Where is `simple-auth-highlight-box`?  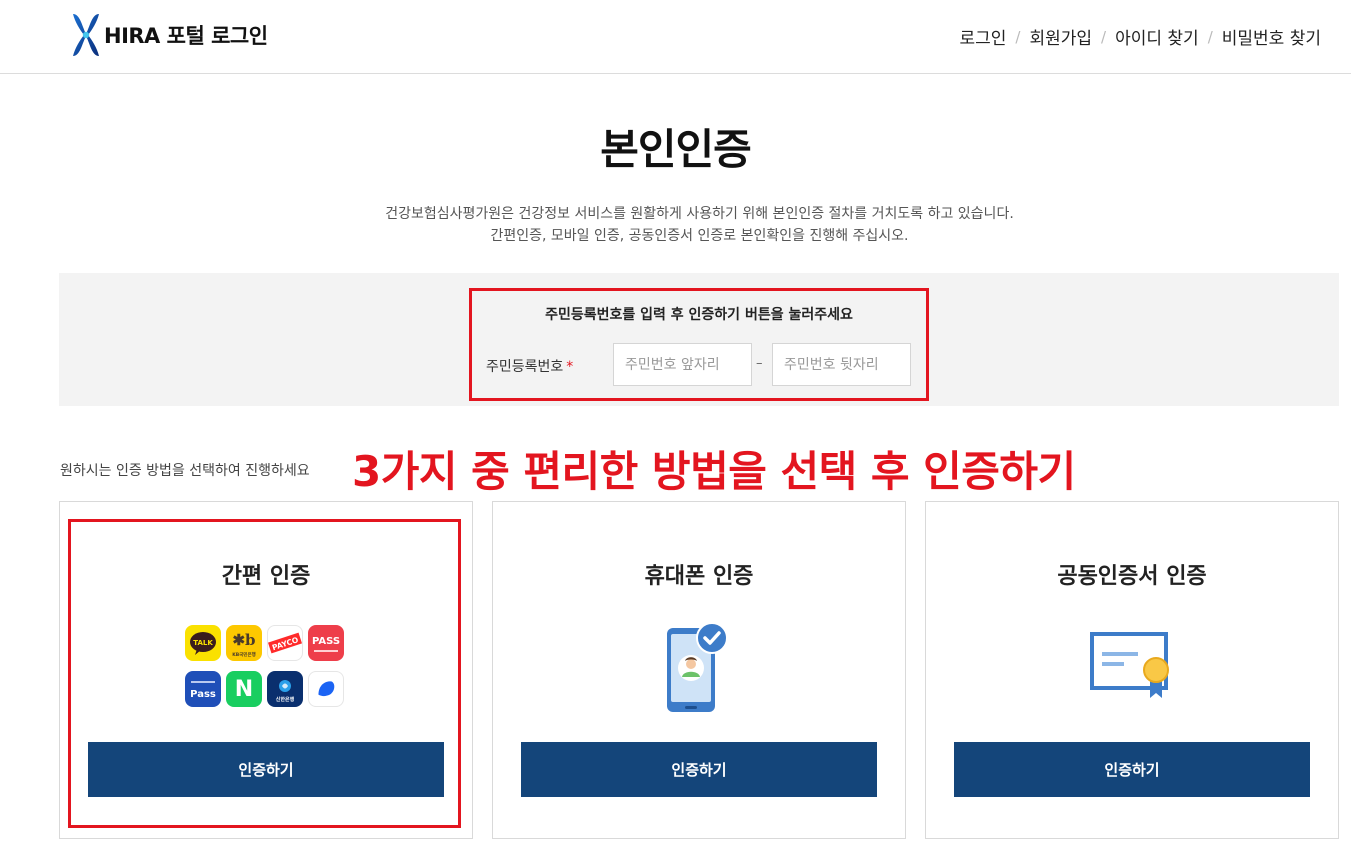
simple-auth-highlight-box is located at coordinates (264, 673).